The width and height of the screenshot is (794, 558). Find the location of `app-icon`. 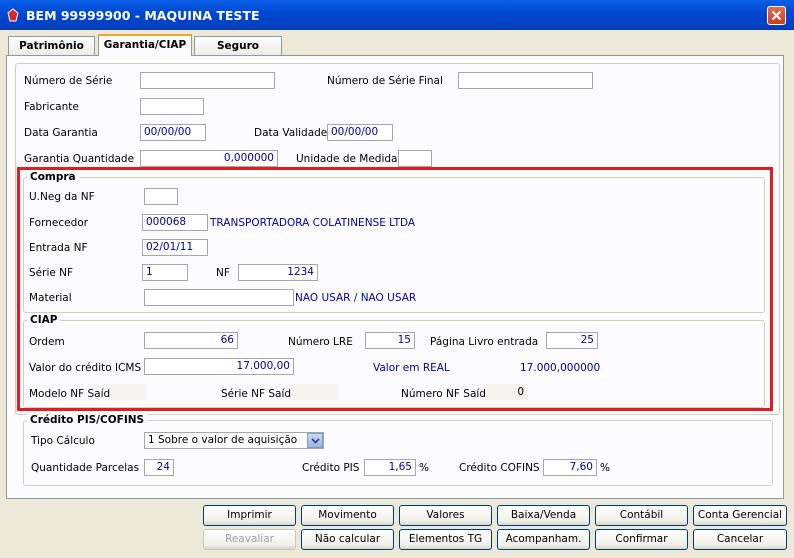

app-icon is located at coordinates (13, 15).